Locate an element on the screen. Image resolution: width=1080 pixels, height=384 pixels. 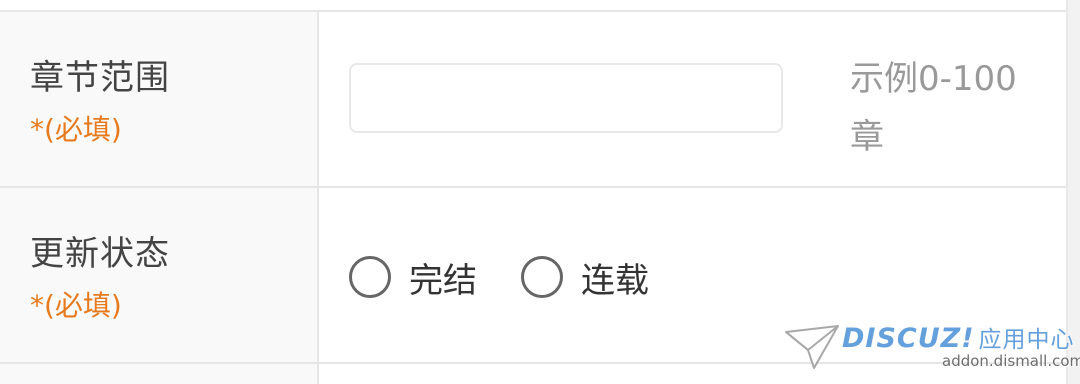
chapter-range-label: 章节范围 is located at coordinates (100, 78).